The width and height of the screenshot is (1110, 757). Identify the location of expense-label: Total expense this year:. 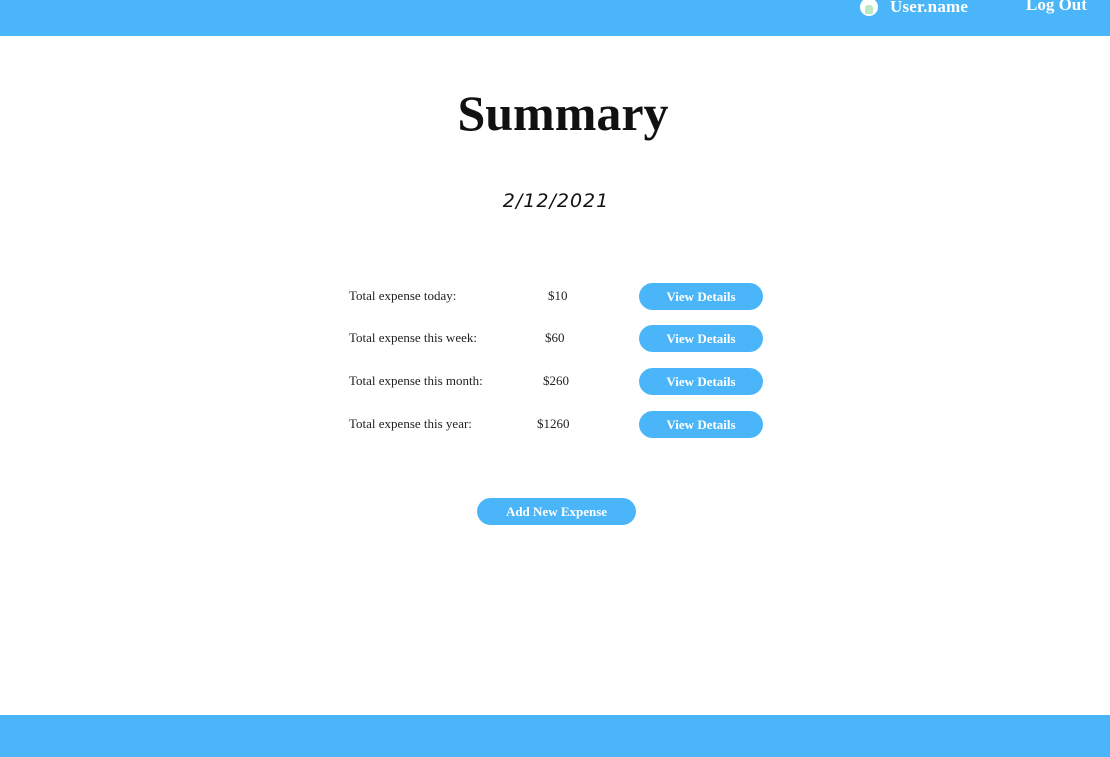
(410, 423).